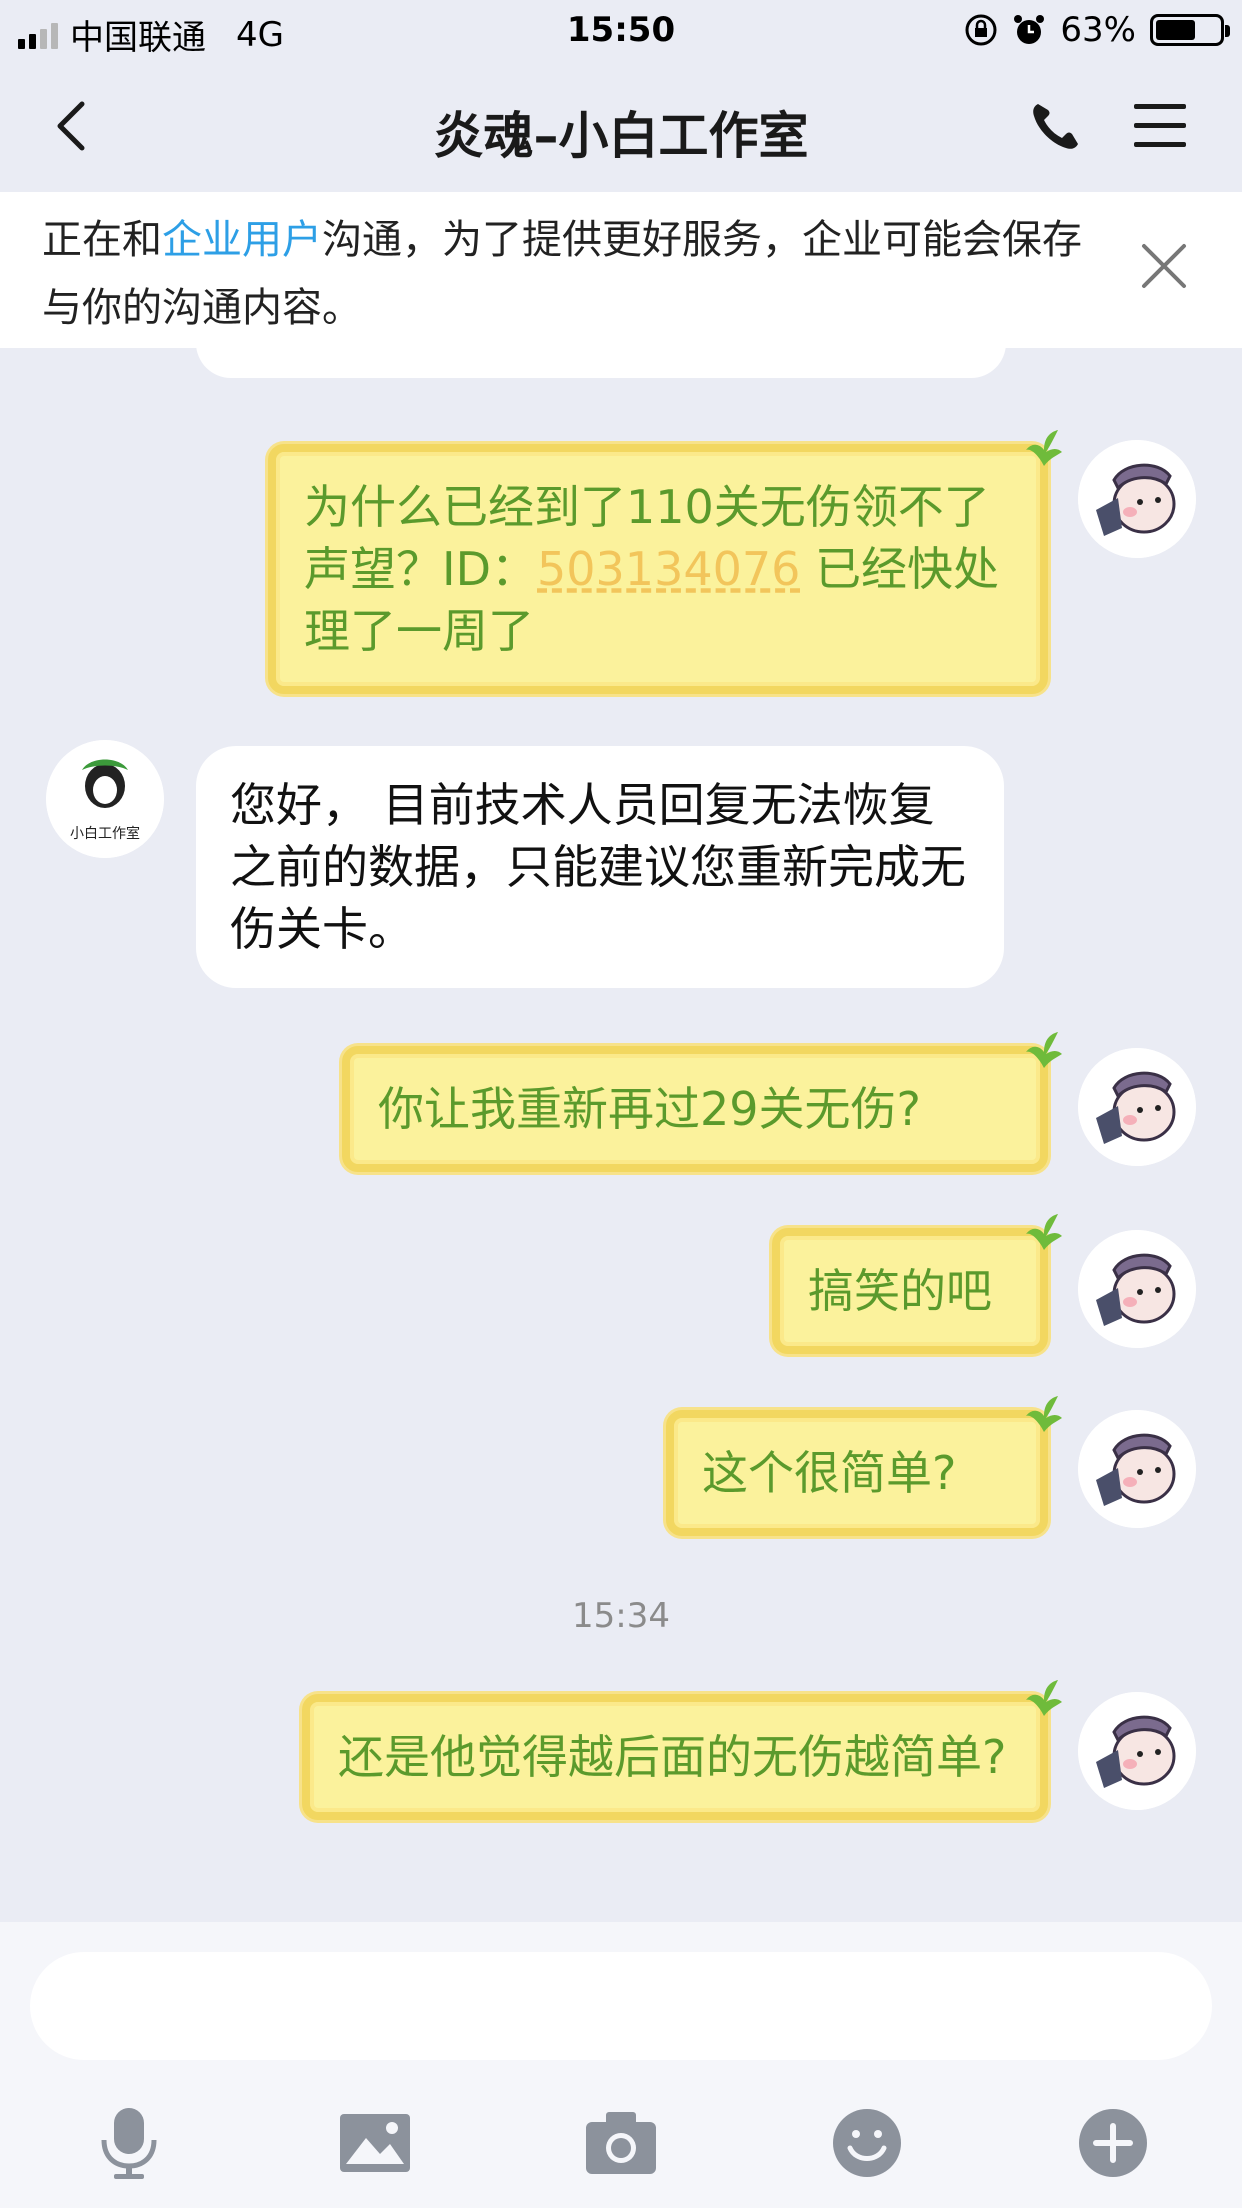 The width and height of the screenshot is (1242, 2208). I want to click on message-bubble-out: 这个很简单?, so click(864, 1466).